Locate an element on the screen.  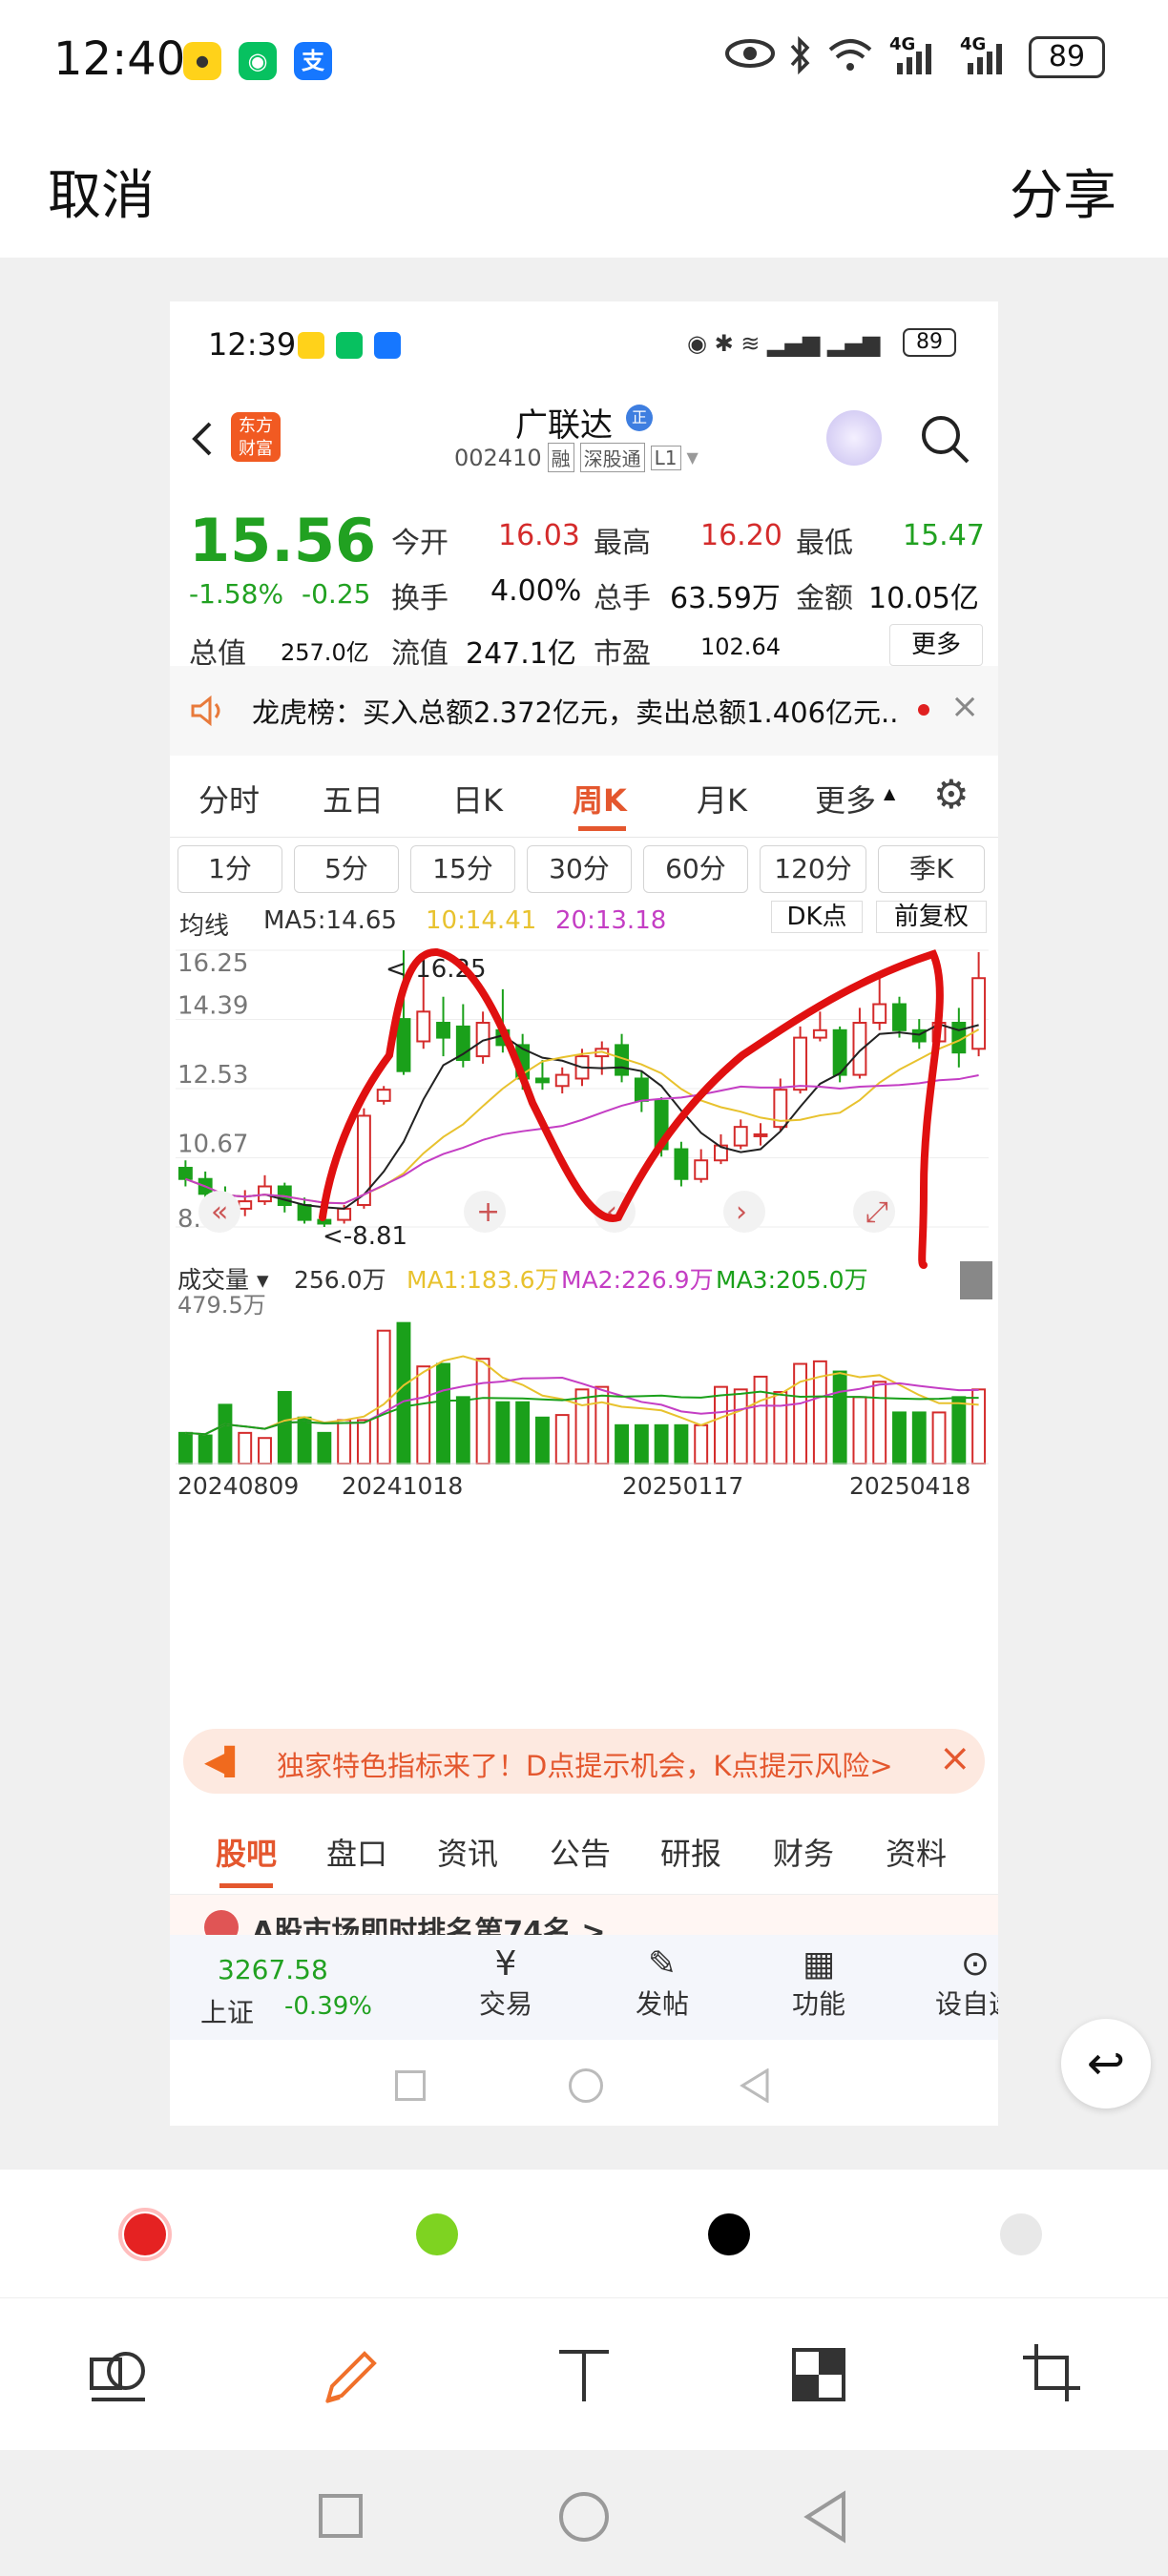
crop-icon is located at coordinates (1051, 2372).